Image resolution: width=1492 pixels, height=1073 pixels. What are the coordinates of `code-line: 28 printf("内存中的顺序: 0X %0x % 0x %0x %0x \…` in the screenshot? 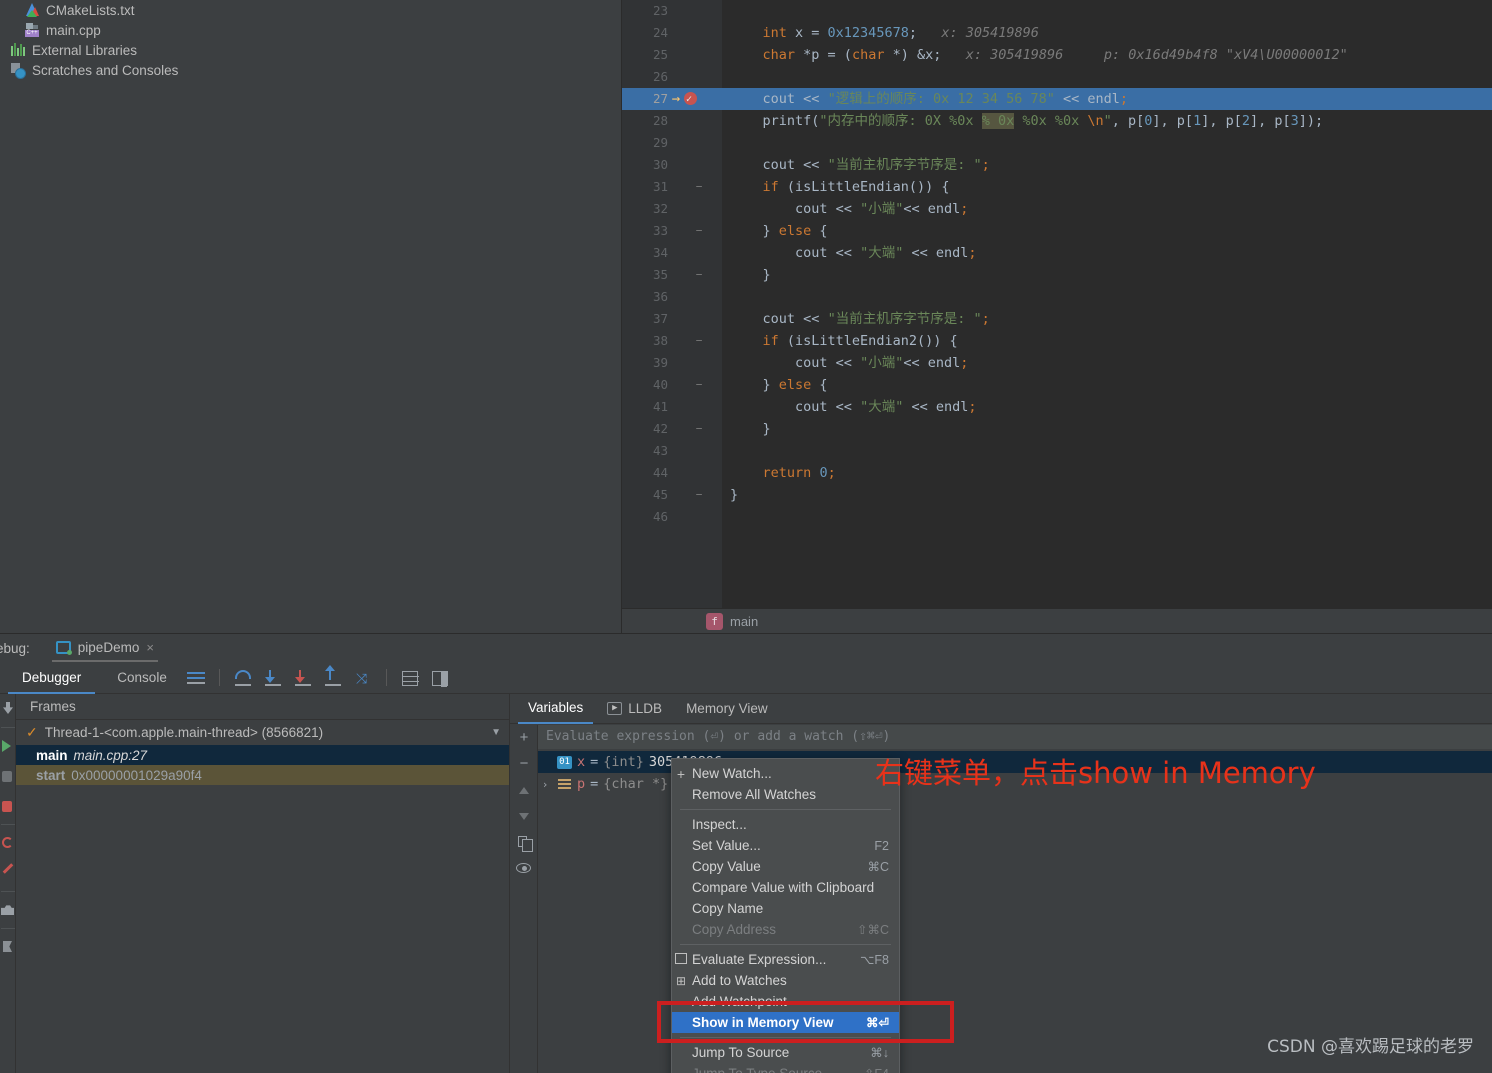 It's located at (1057, 121).